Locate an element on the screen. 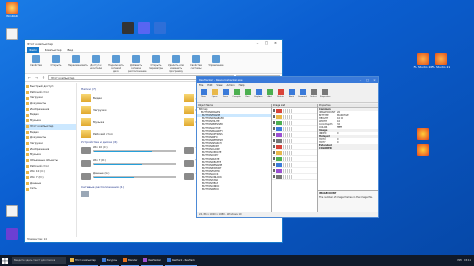 This screenshot has height=266, width=474. tab-view: Вид is located at coordinates (71, 50).